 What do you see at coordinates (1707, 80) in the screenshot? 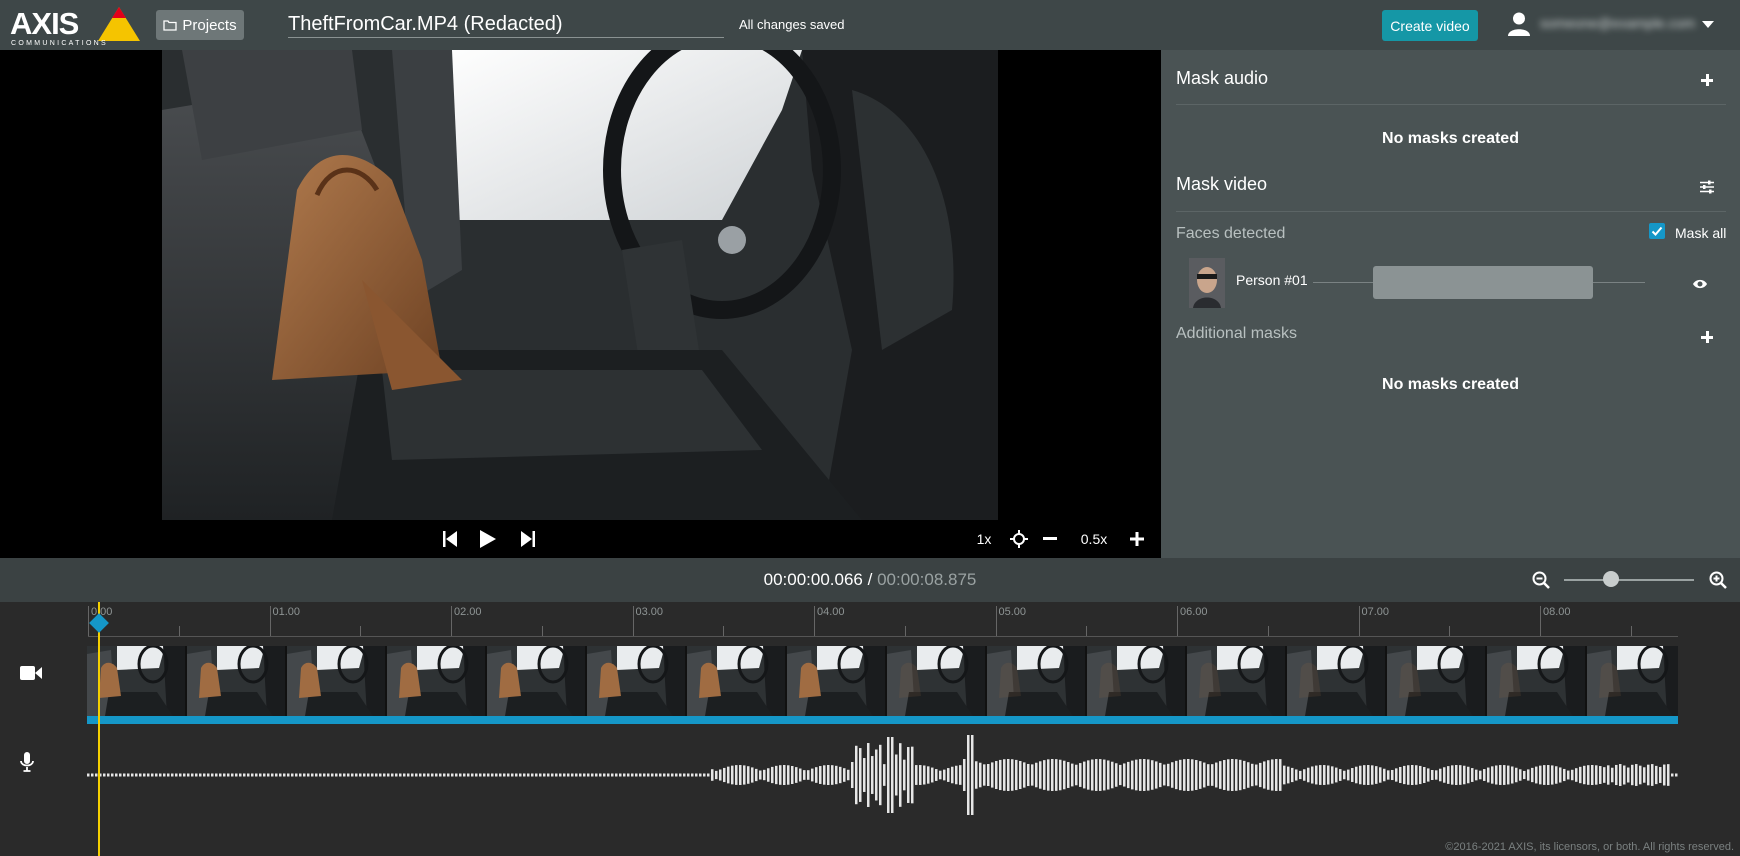
I see `add-audio-mask-icon` at bounding box center [1707, 80].